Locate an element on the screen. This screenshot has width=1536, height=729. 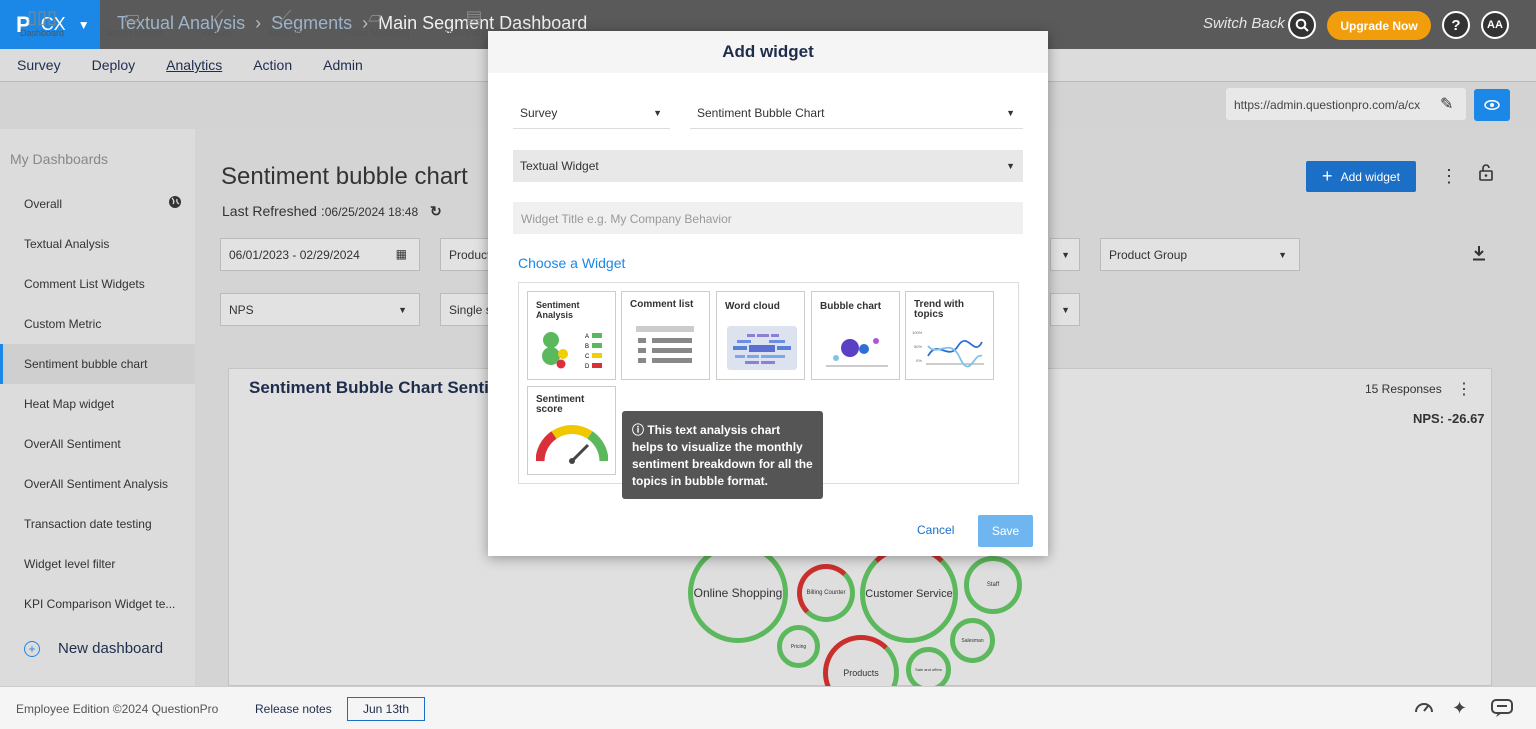
nps-filter-label: NPS is located at coordinates (241, 310).